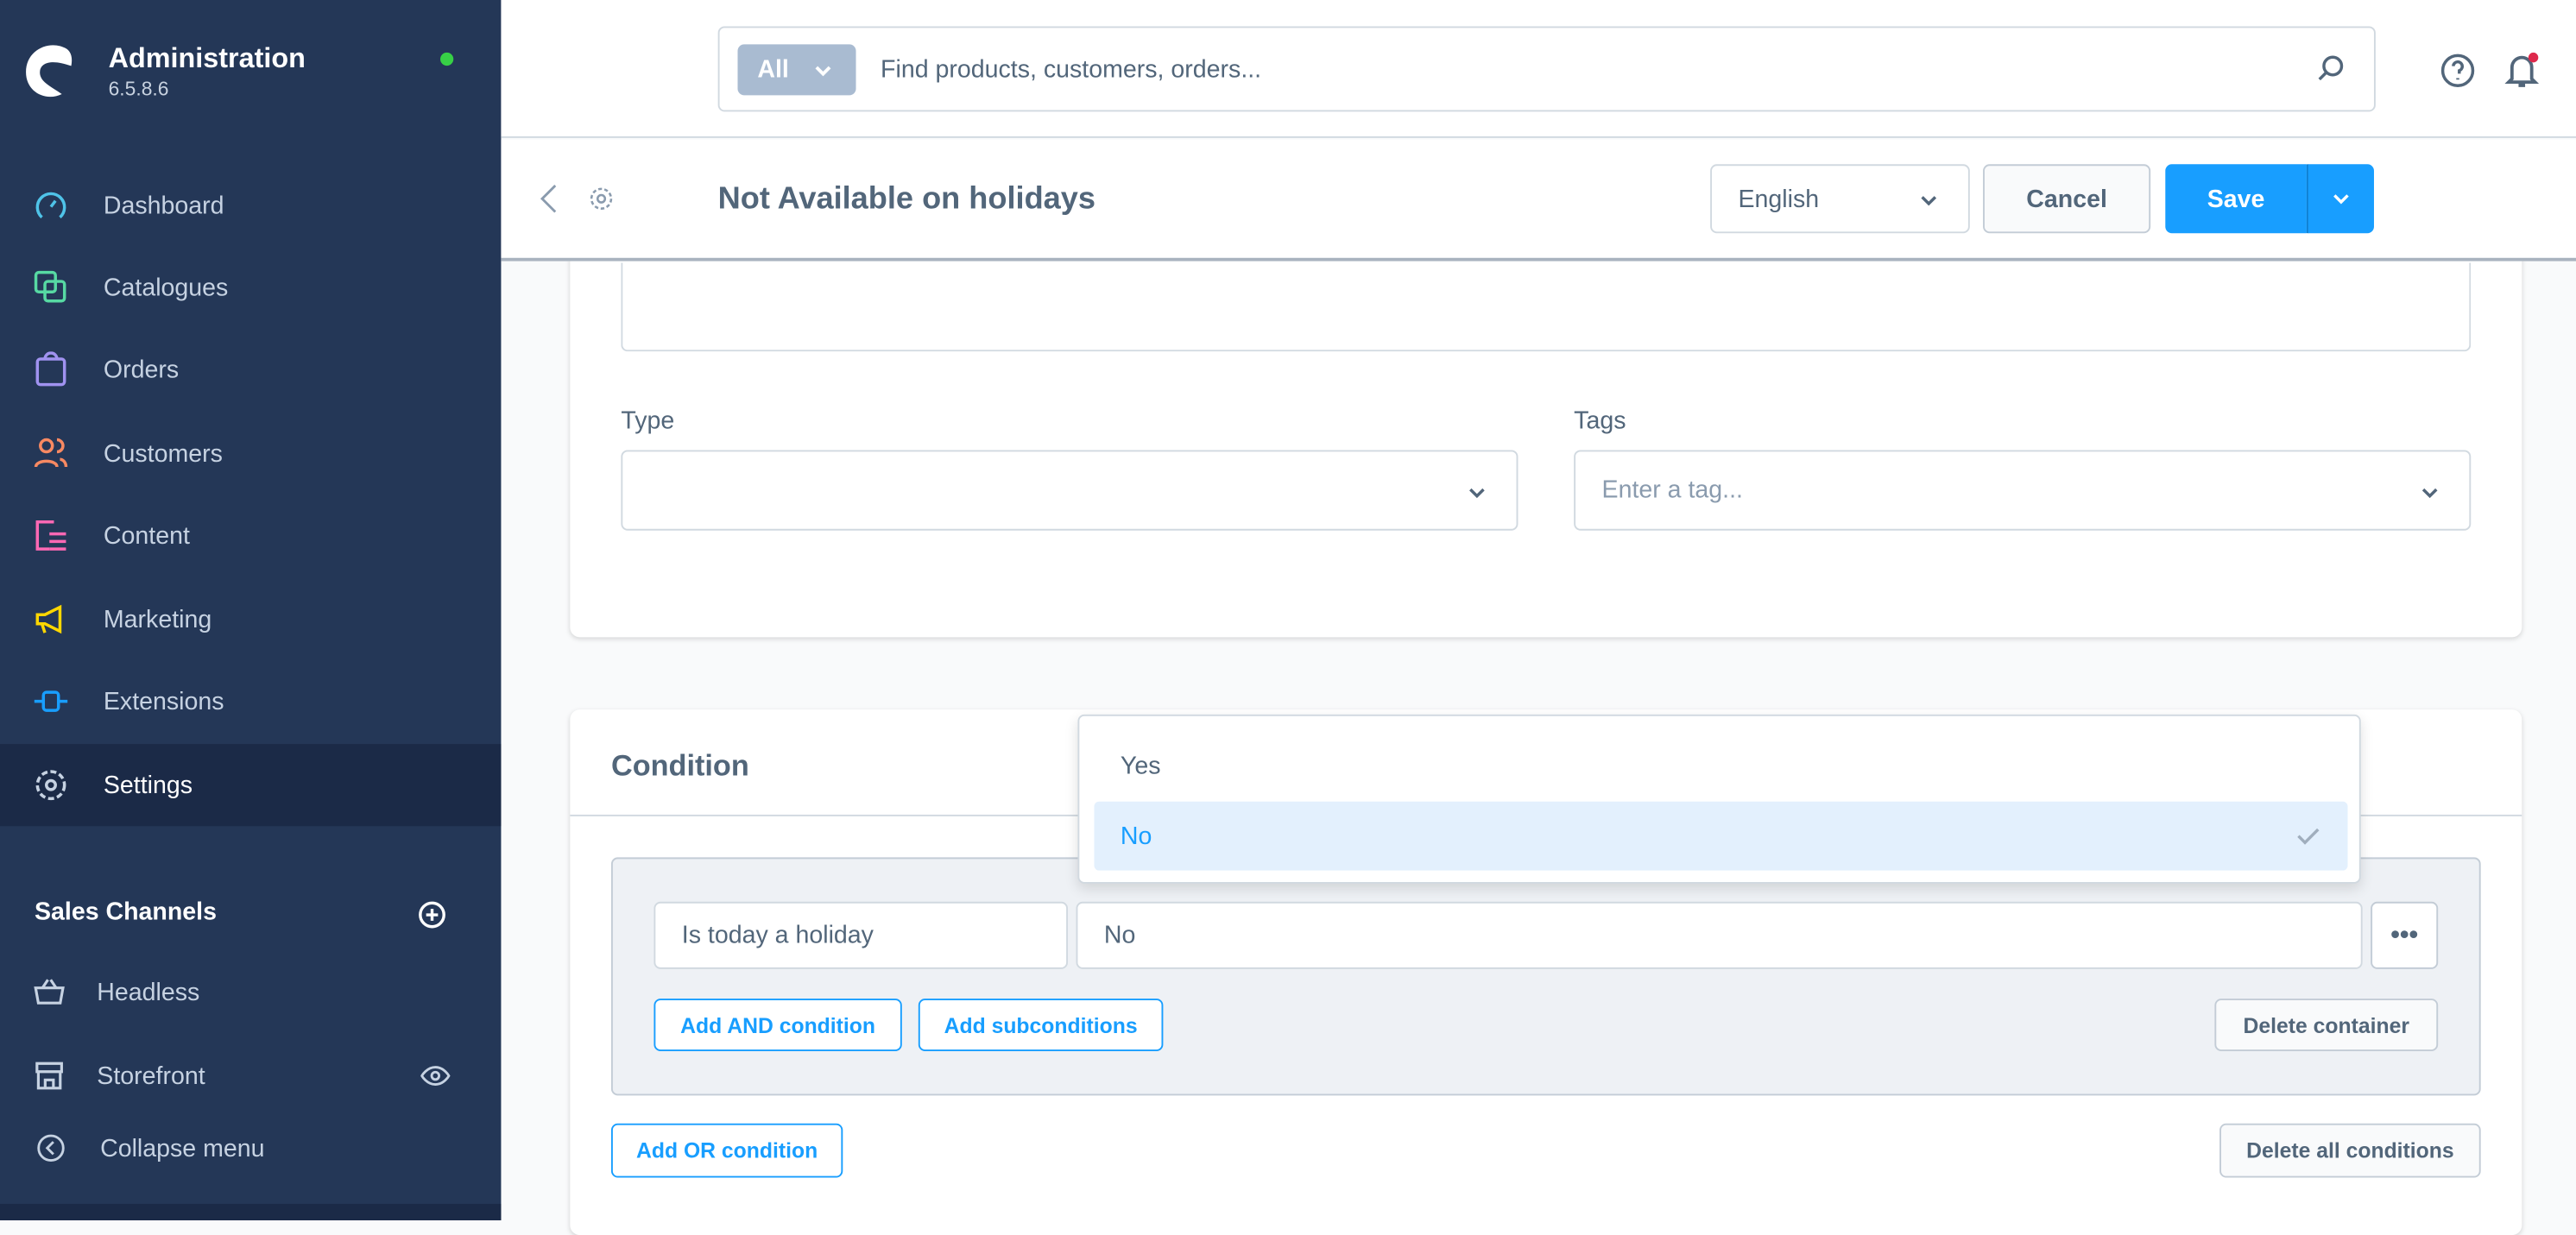 The image size is (2576, 1235). Describe the element at coordinates (250, 536) in the screenshot. I see `sidebar-item-content: Content` at that location.